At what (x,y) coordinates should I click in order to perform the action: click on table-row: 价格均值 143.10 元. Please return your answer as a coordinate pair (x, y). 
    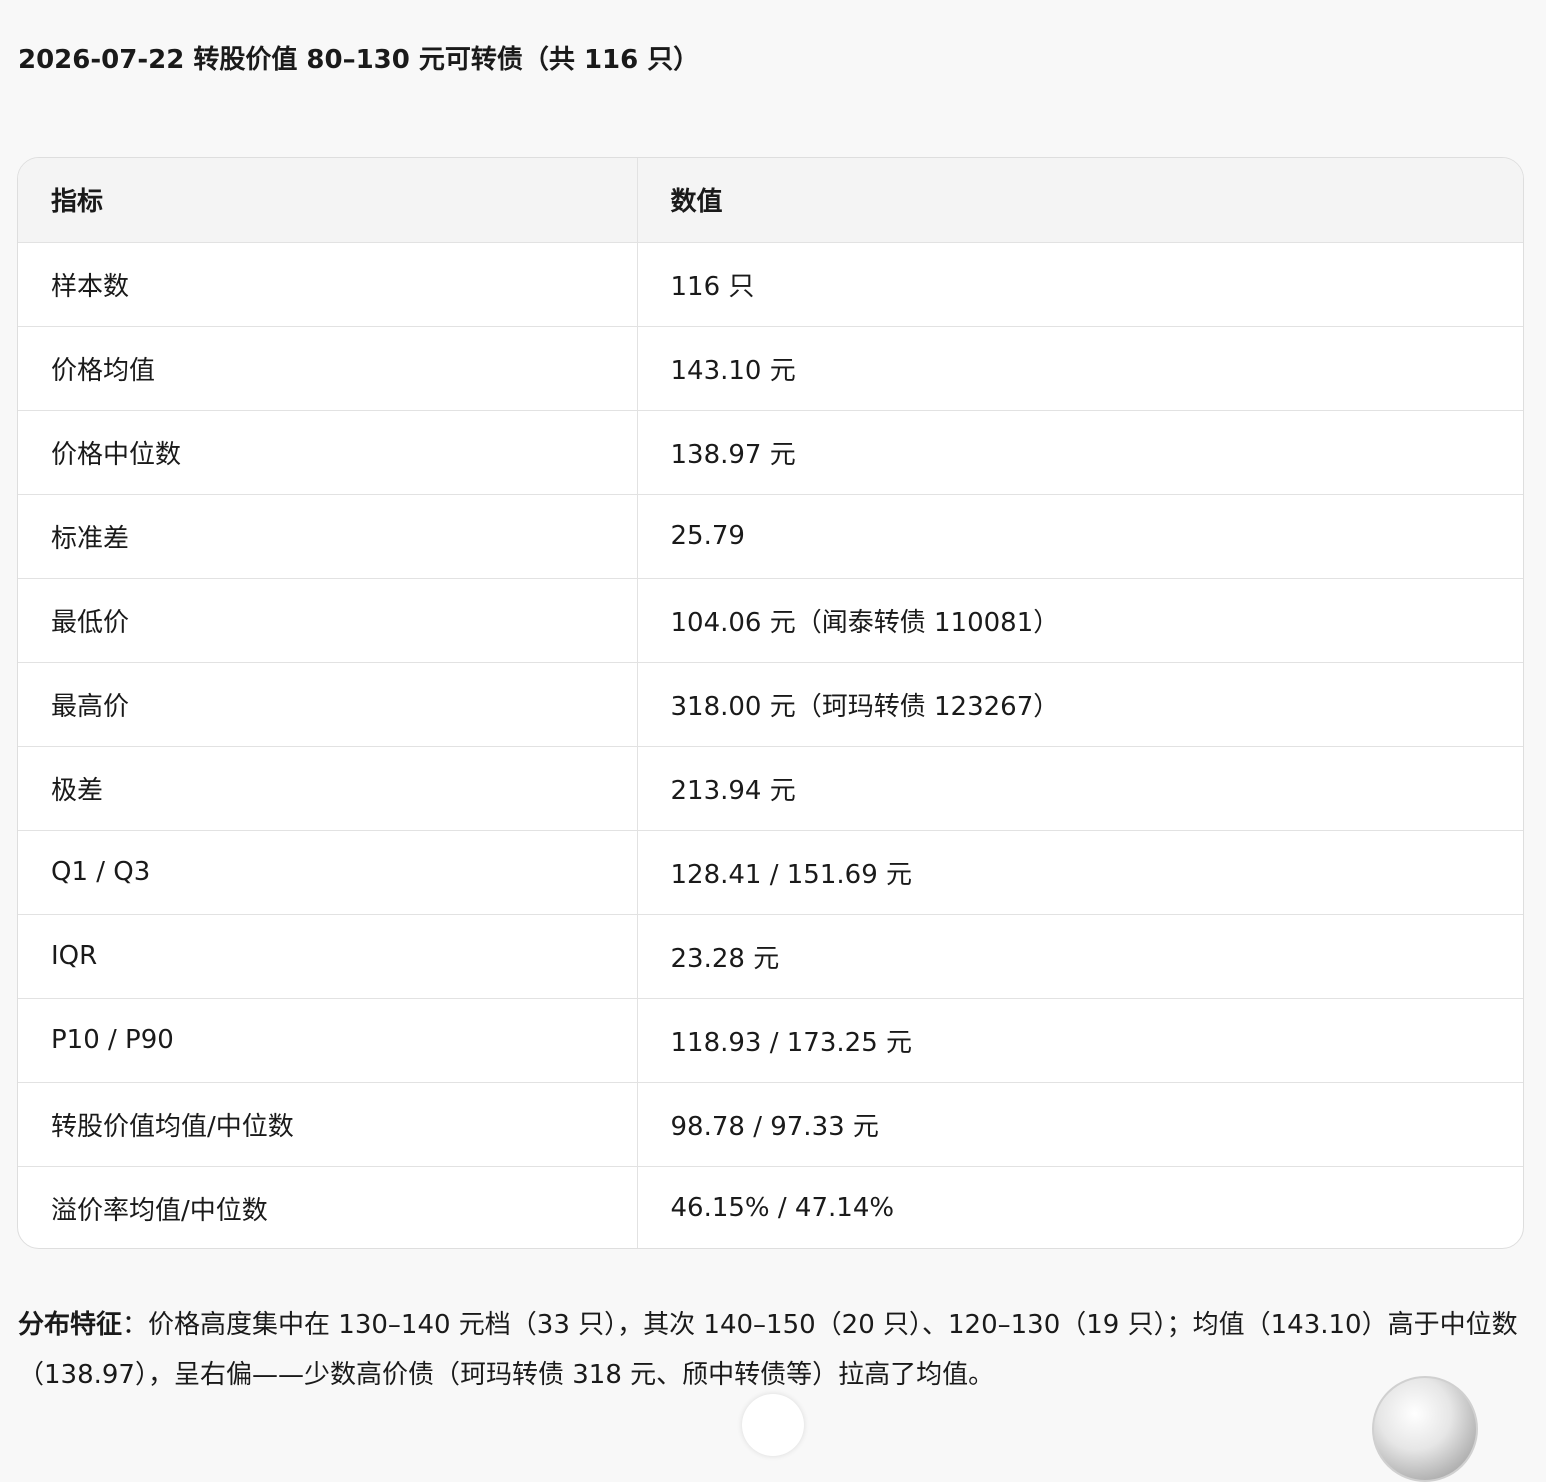
    Looking at the image, I should click on (770, 368).